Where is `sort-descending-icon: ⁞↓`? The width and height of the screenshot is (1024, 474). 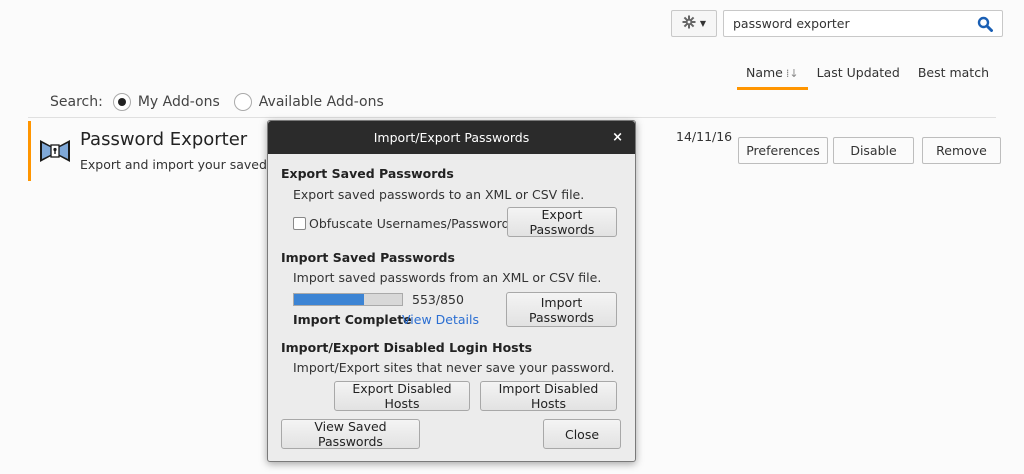
sort-descending-icon: ⁞↓ is located at coordinates (792, 73).